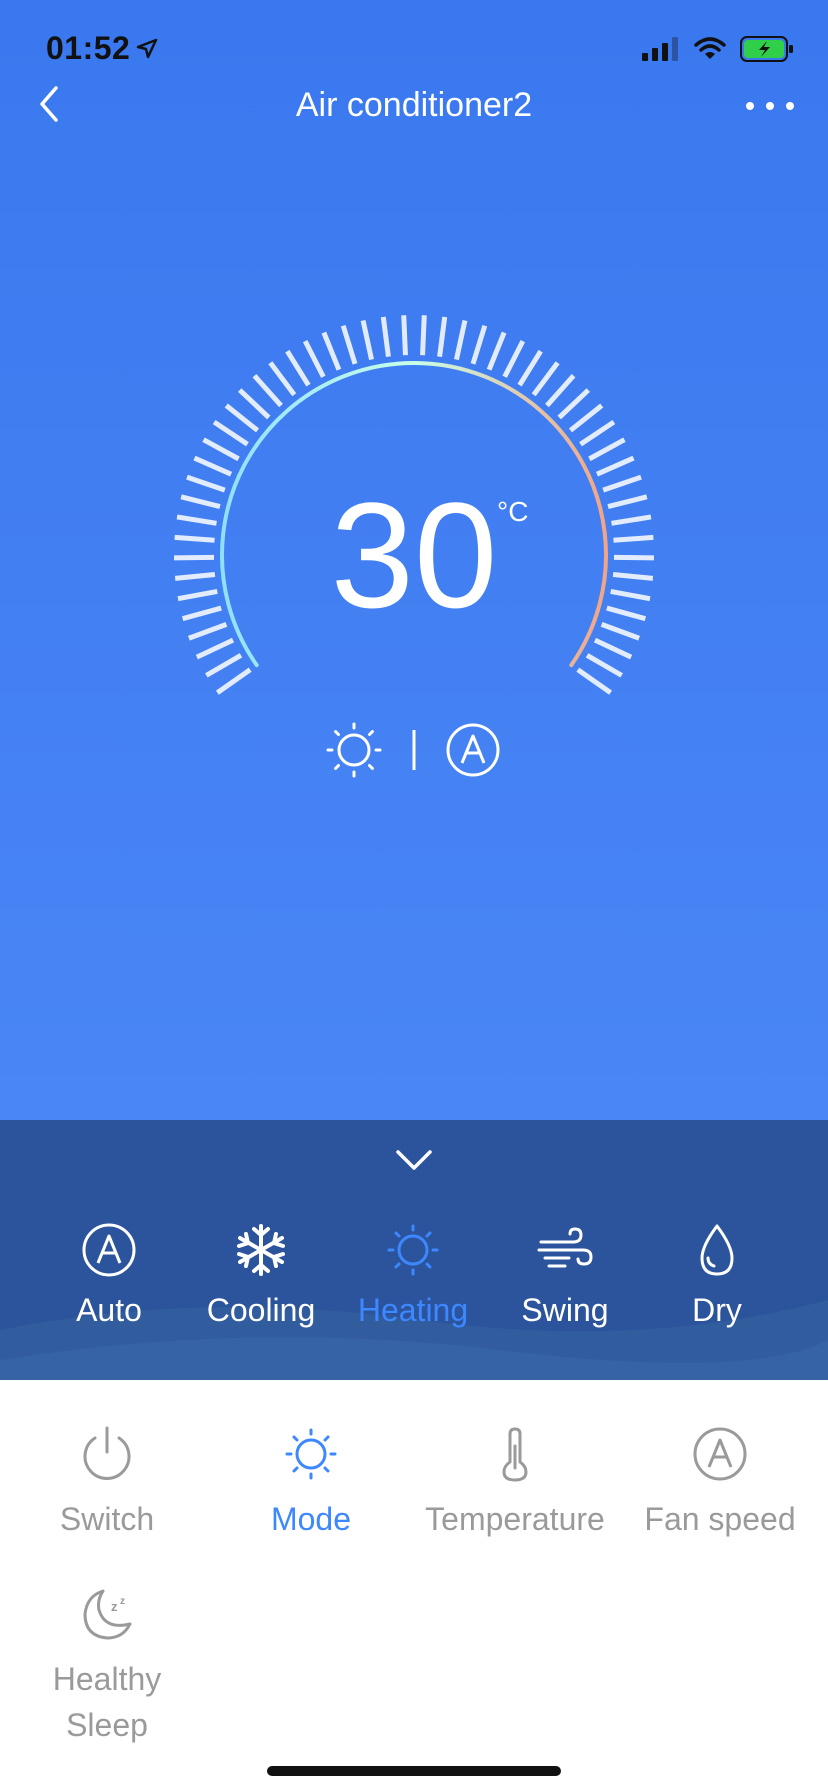  I want to click on mode-selector-panel: Auto Cooling Heating Swing Dry, so click(414, 1250).